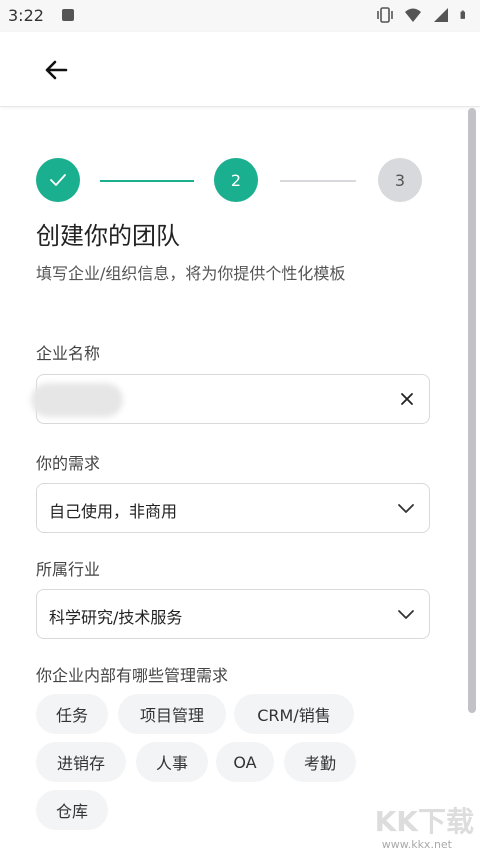 Image resolution: width=480 pixels, height=853 pixels. I want to click on chip-project-management: 项目管理, so click(172, 714).